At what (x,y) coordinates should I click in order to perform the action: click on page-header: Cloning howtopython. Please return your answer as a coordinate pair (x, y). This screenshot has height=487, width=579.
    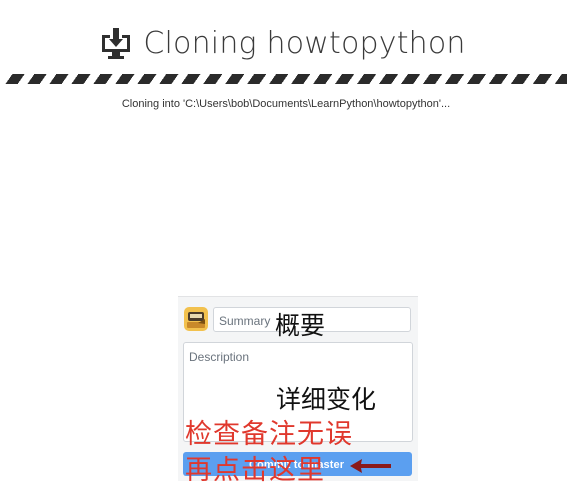
    Looking at the image, I should click on (289, 43).